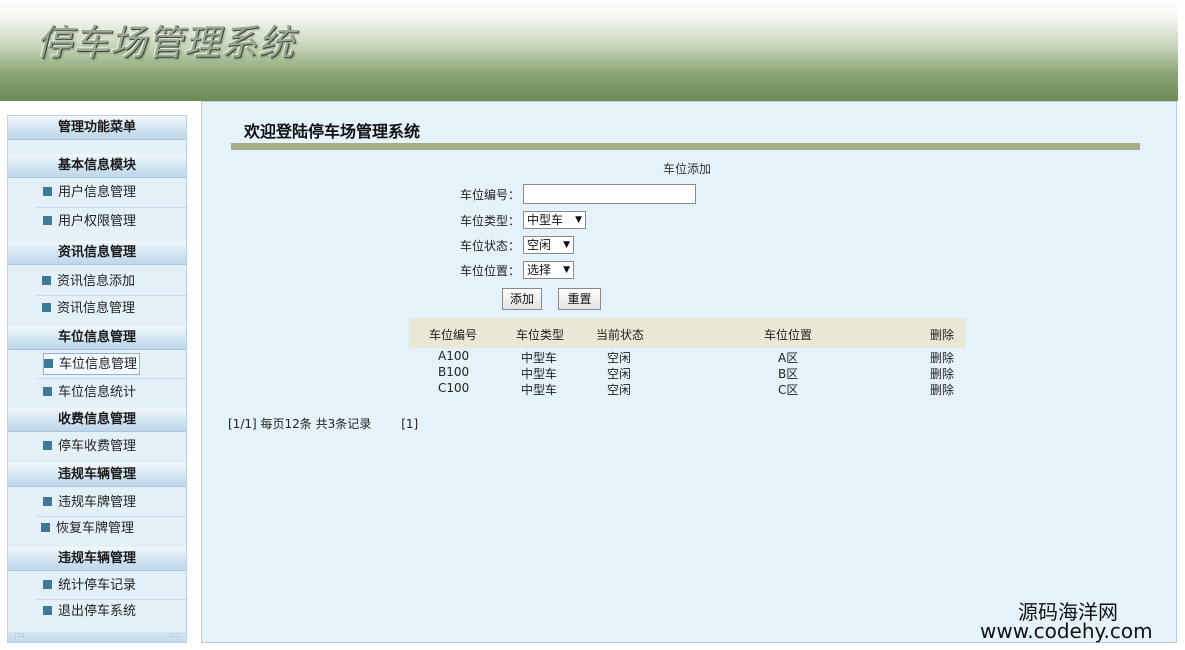 This screenshot has height=650, width=1185. I want to click on section-title-parking-space: 车位信息管理, so click(97, 338).